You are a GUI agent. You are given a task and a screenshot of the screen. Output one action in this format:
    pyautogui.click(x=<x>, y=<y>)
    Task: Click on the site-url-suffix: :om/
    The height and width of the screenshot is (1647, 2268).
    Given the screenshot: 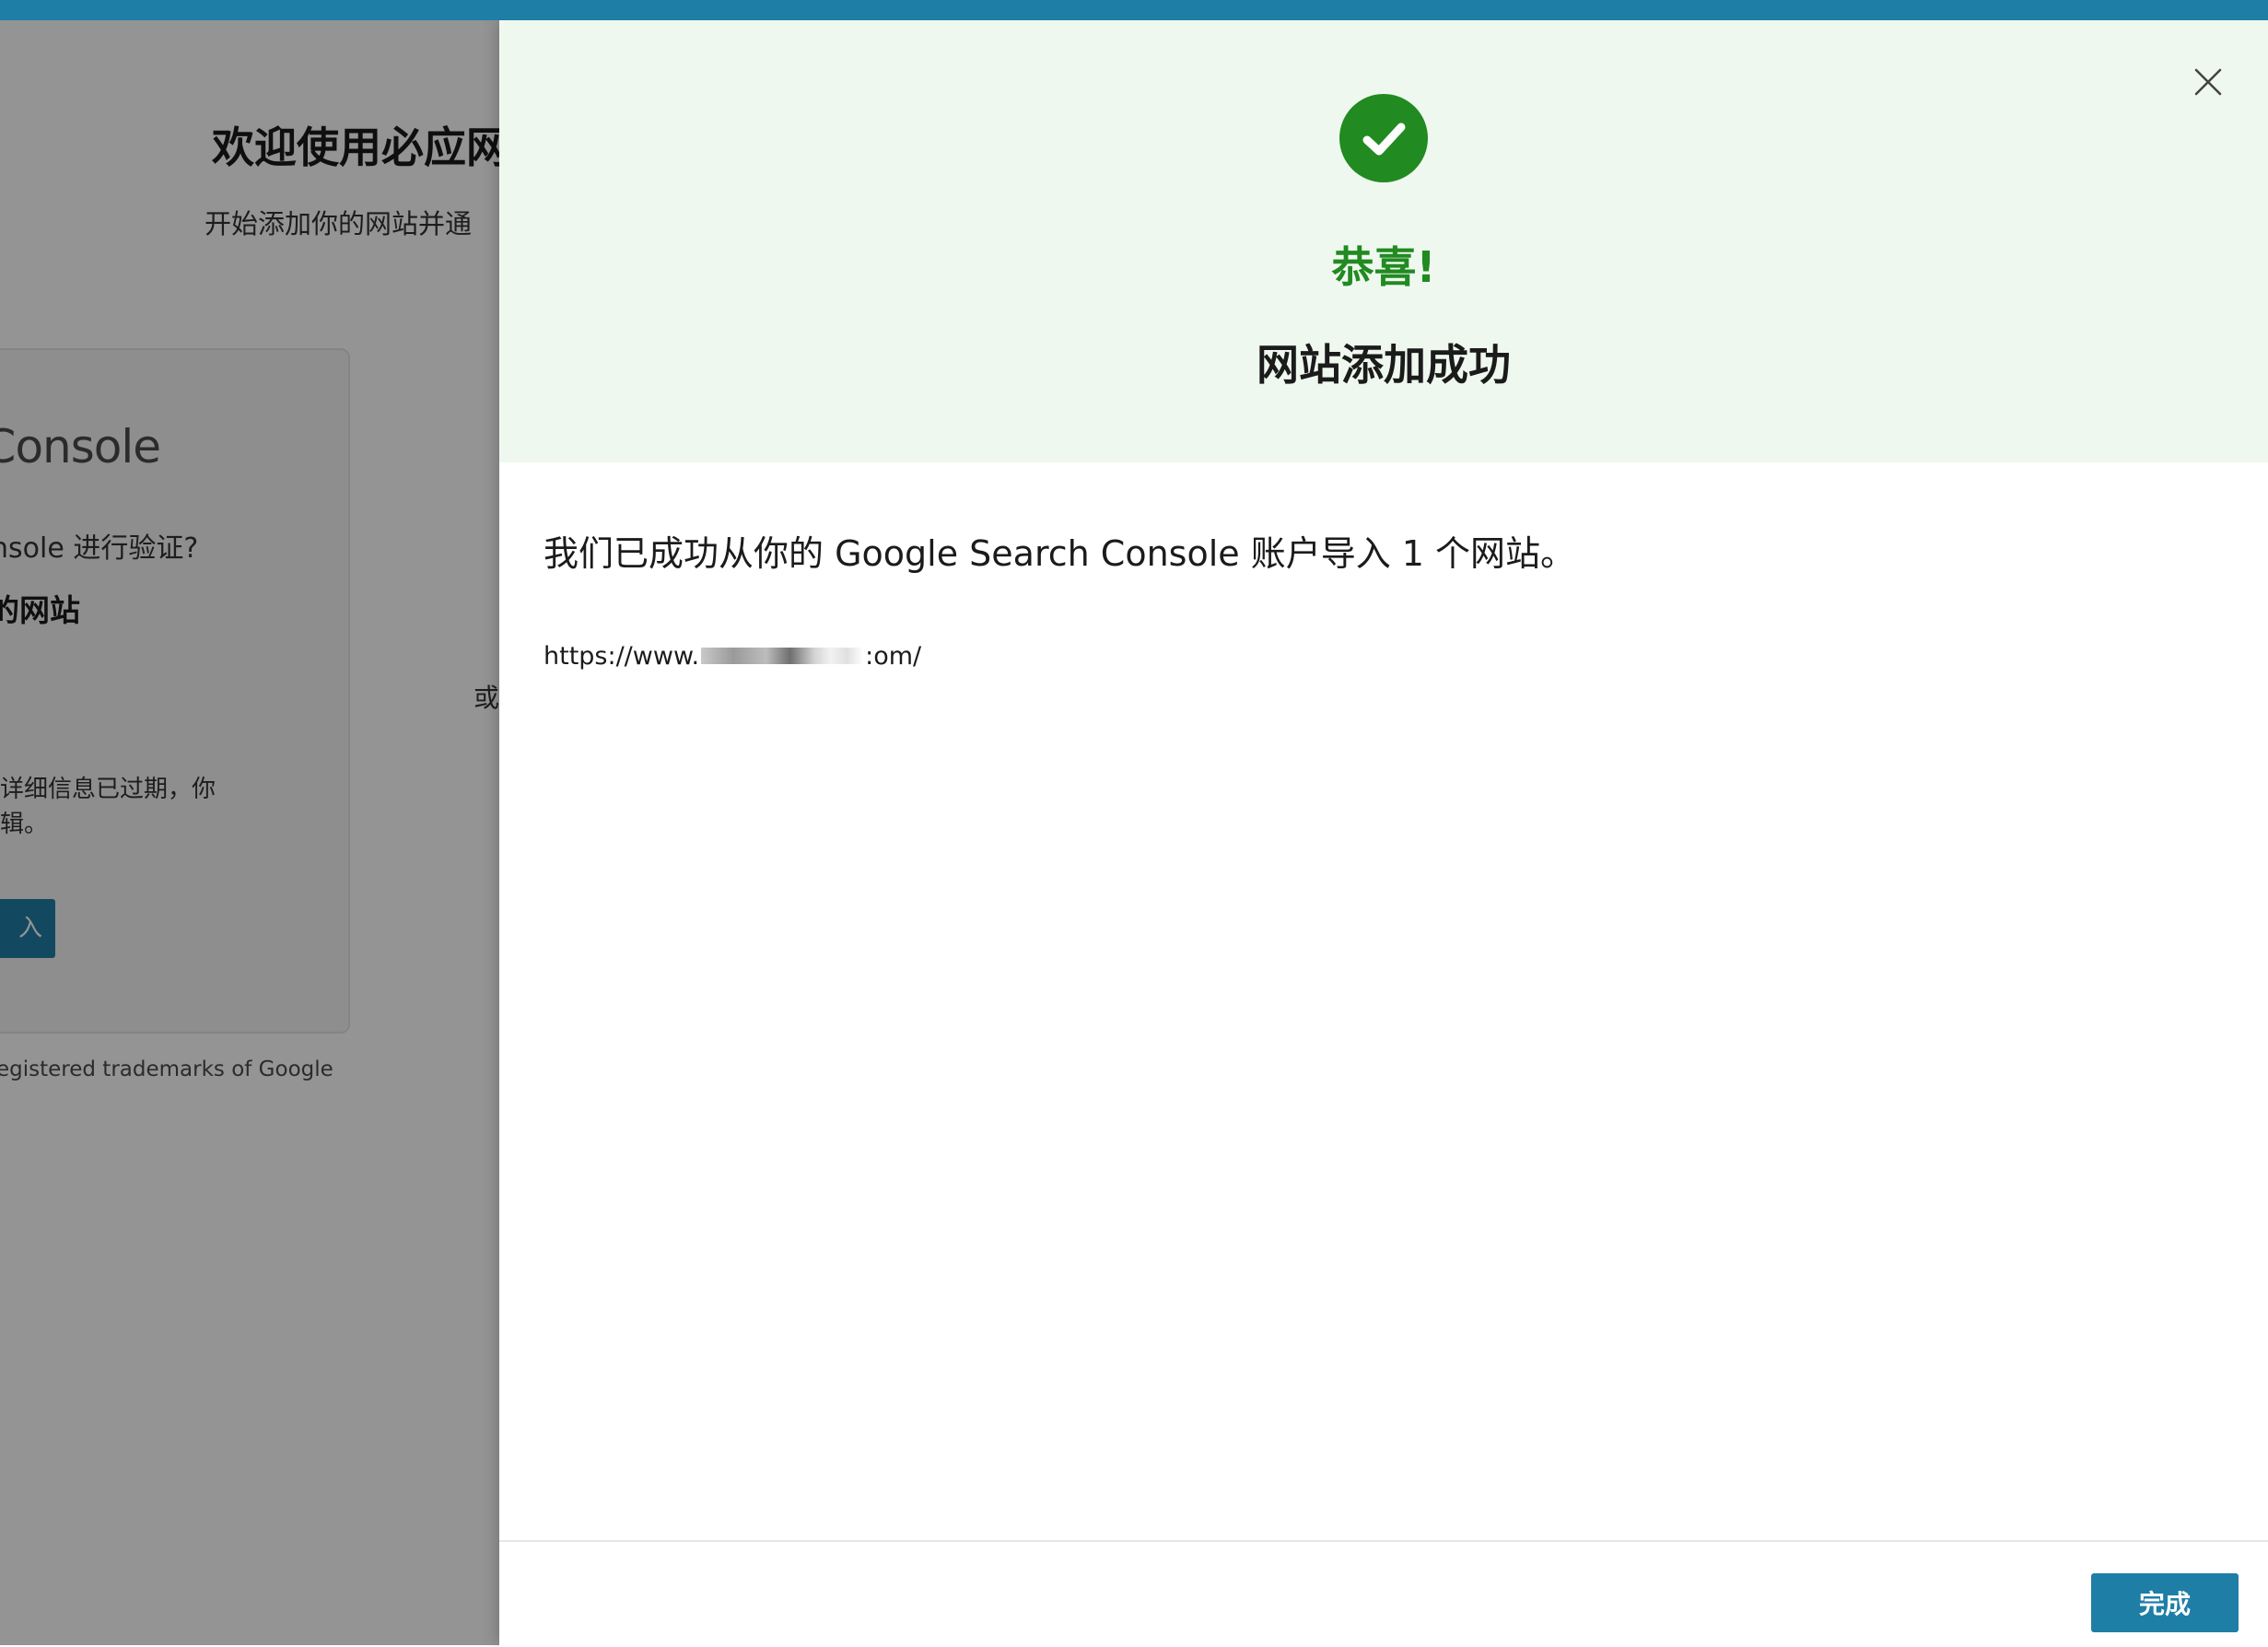 What is the action you would take?
    pyautogui.click(x=893, y=656)
    